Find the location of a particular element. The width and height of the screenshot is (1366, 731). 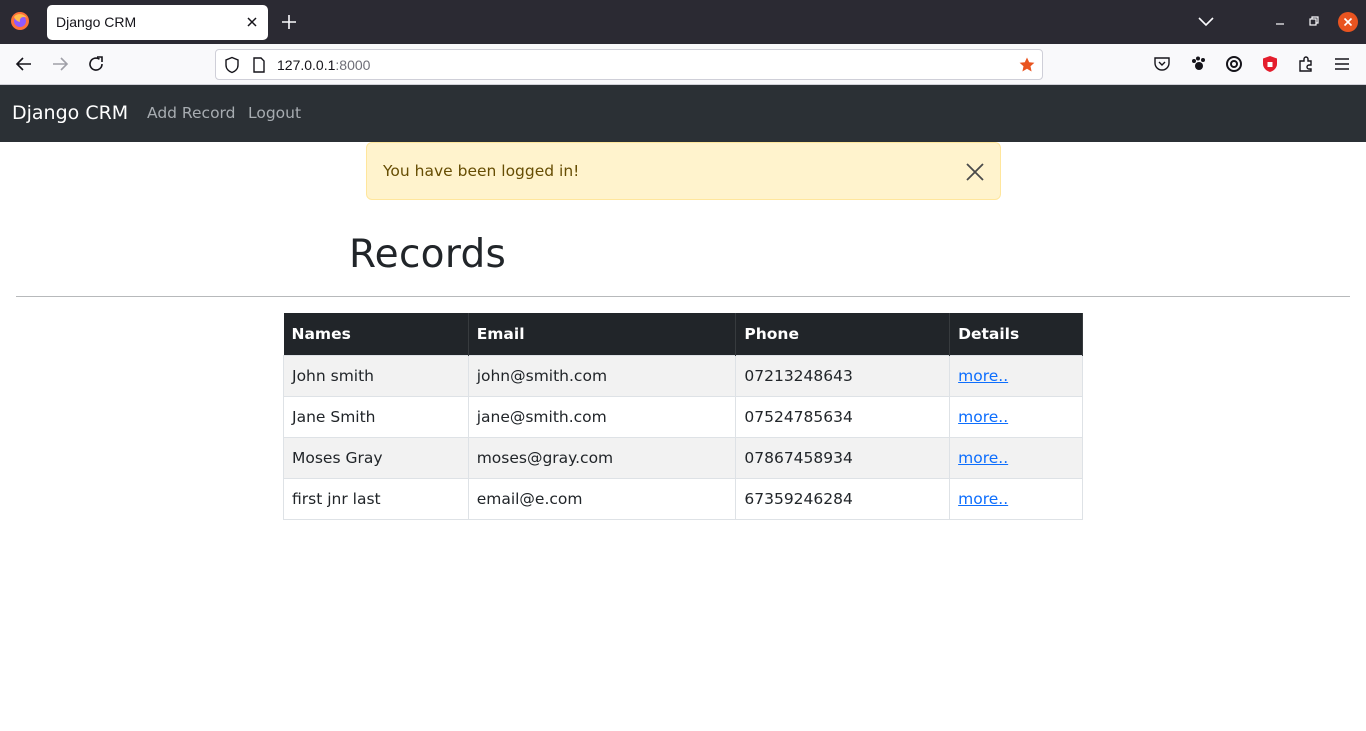

app-navbar: Django CRM Add Record Logout is located at coordinates (683, 113).